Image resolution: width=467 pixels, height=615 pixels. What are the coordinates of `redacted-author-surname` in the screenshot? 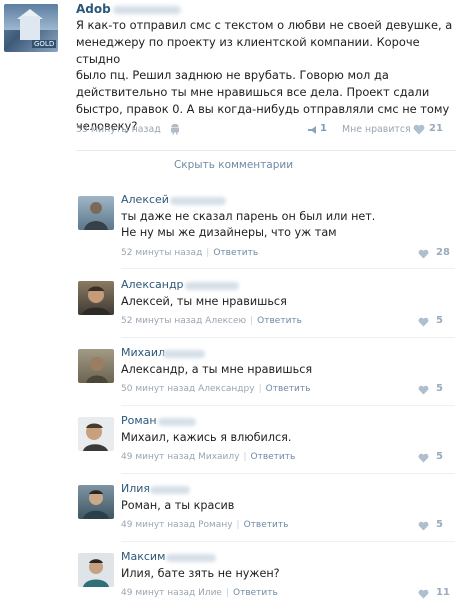 It's located at (147, 10).